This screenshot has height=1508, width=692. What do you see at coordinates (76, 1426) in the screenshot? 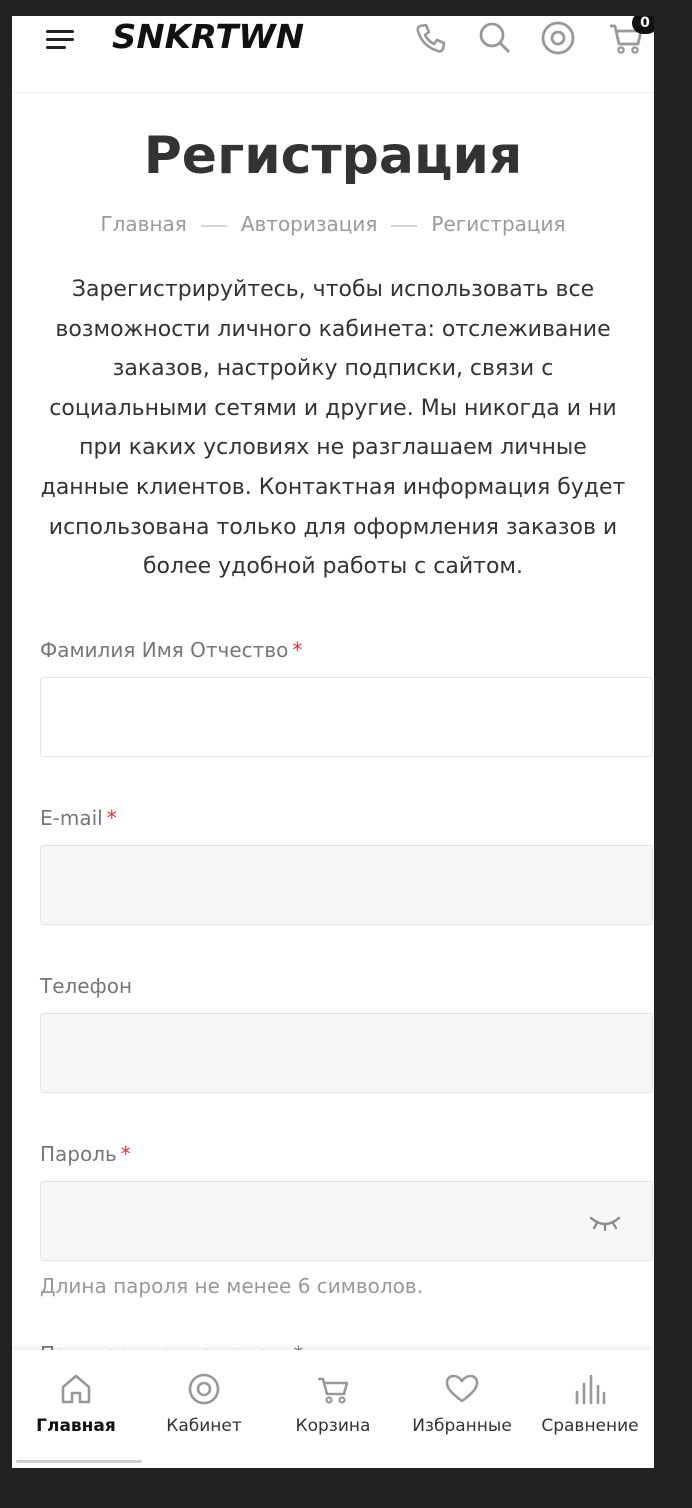
I see `nav-home-label: Главная` at bounding box center [76, 1426].